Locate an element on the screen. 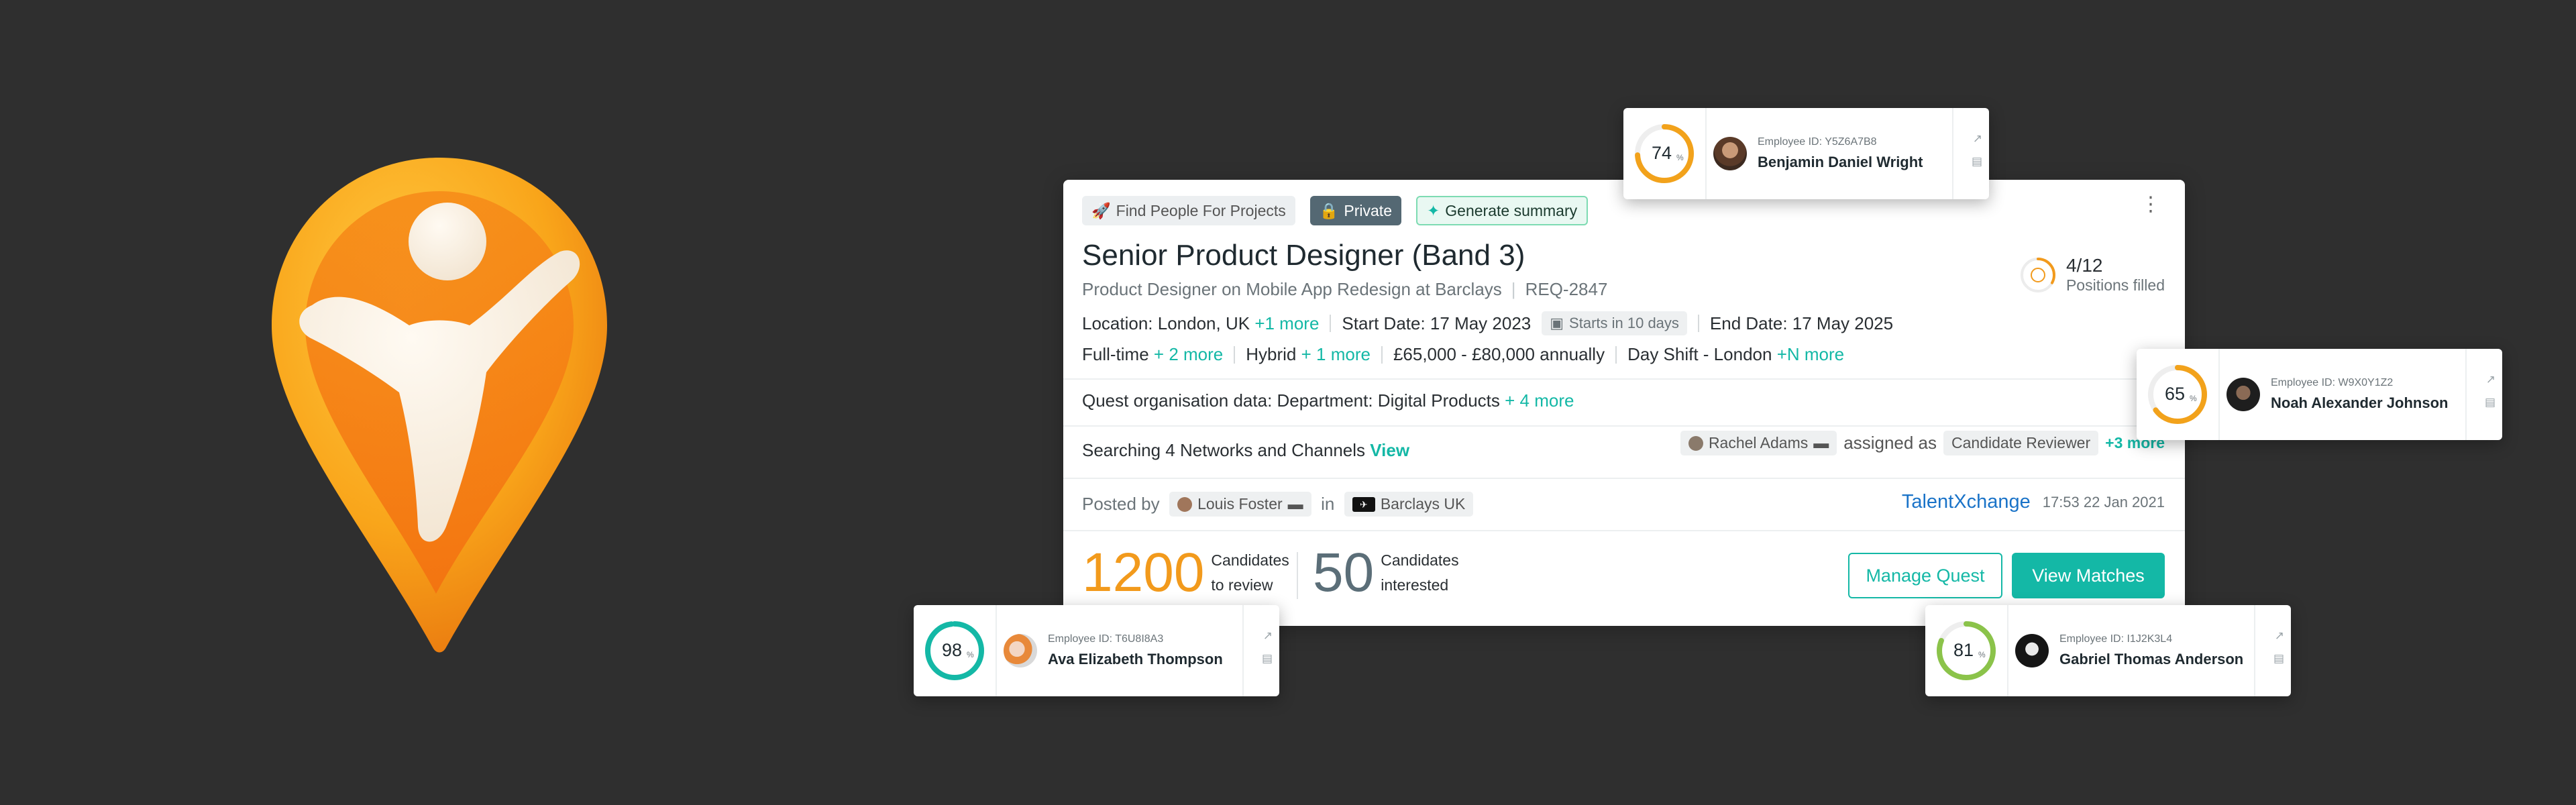 This screenshot has height=805, width=2576. company-chip: ✈ Barclays UK is located at coordinates (1409, 504).